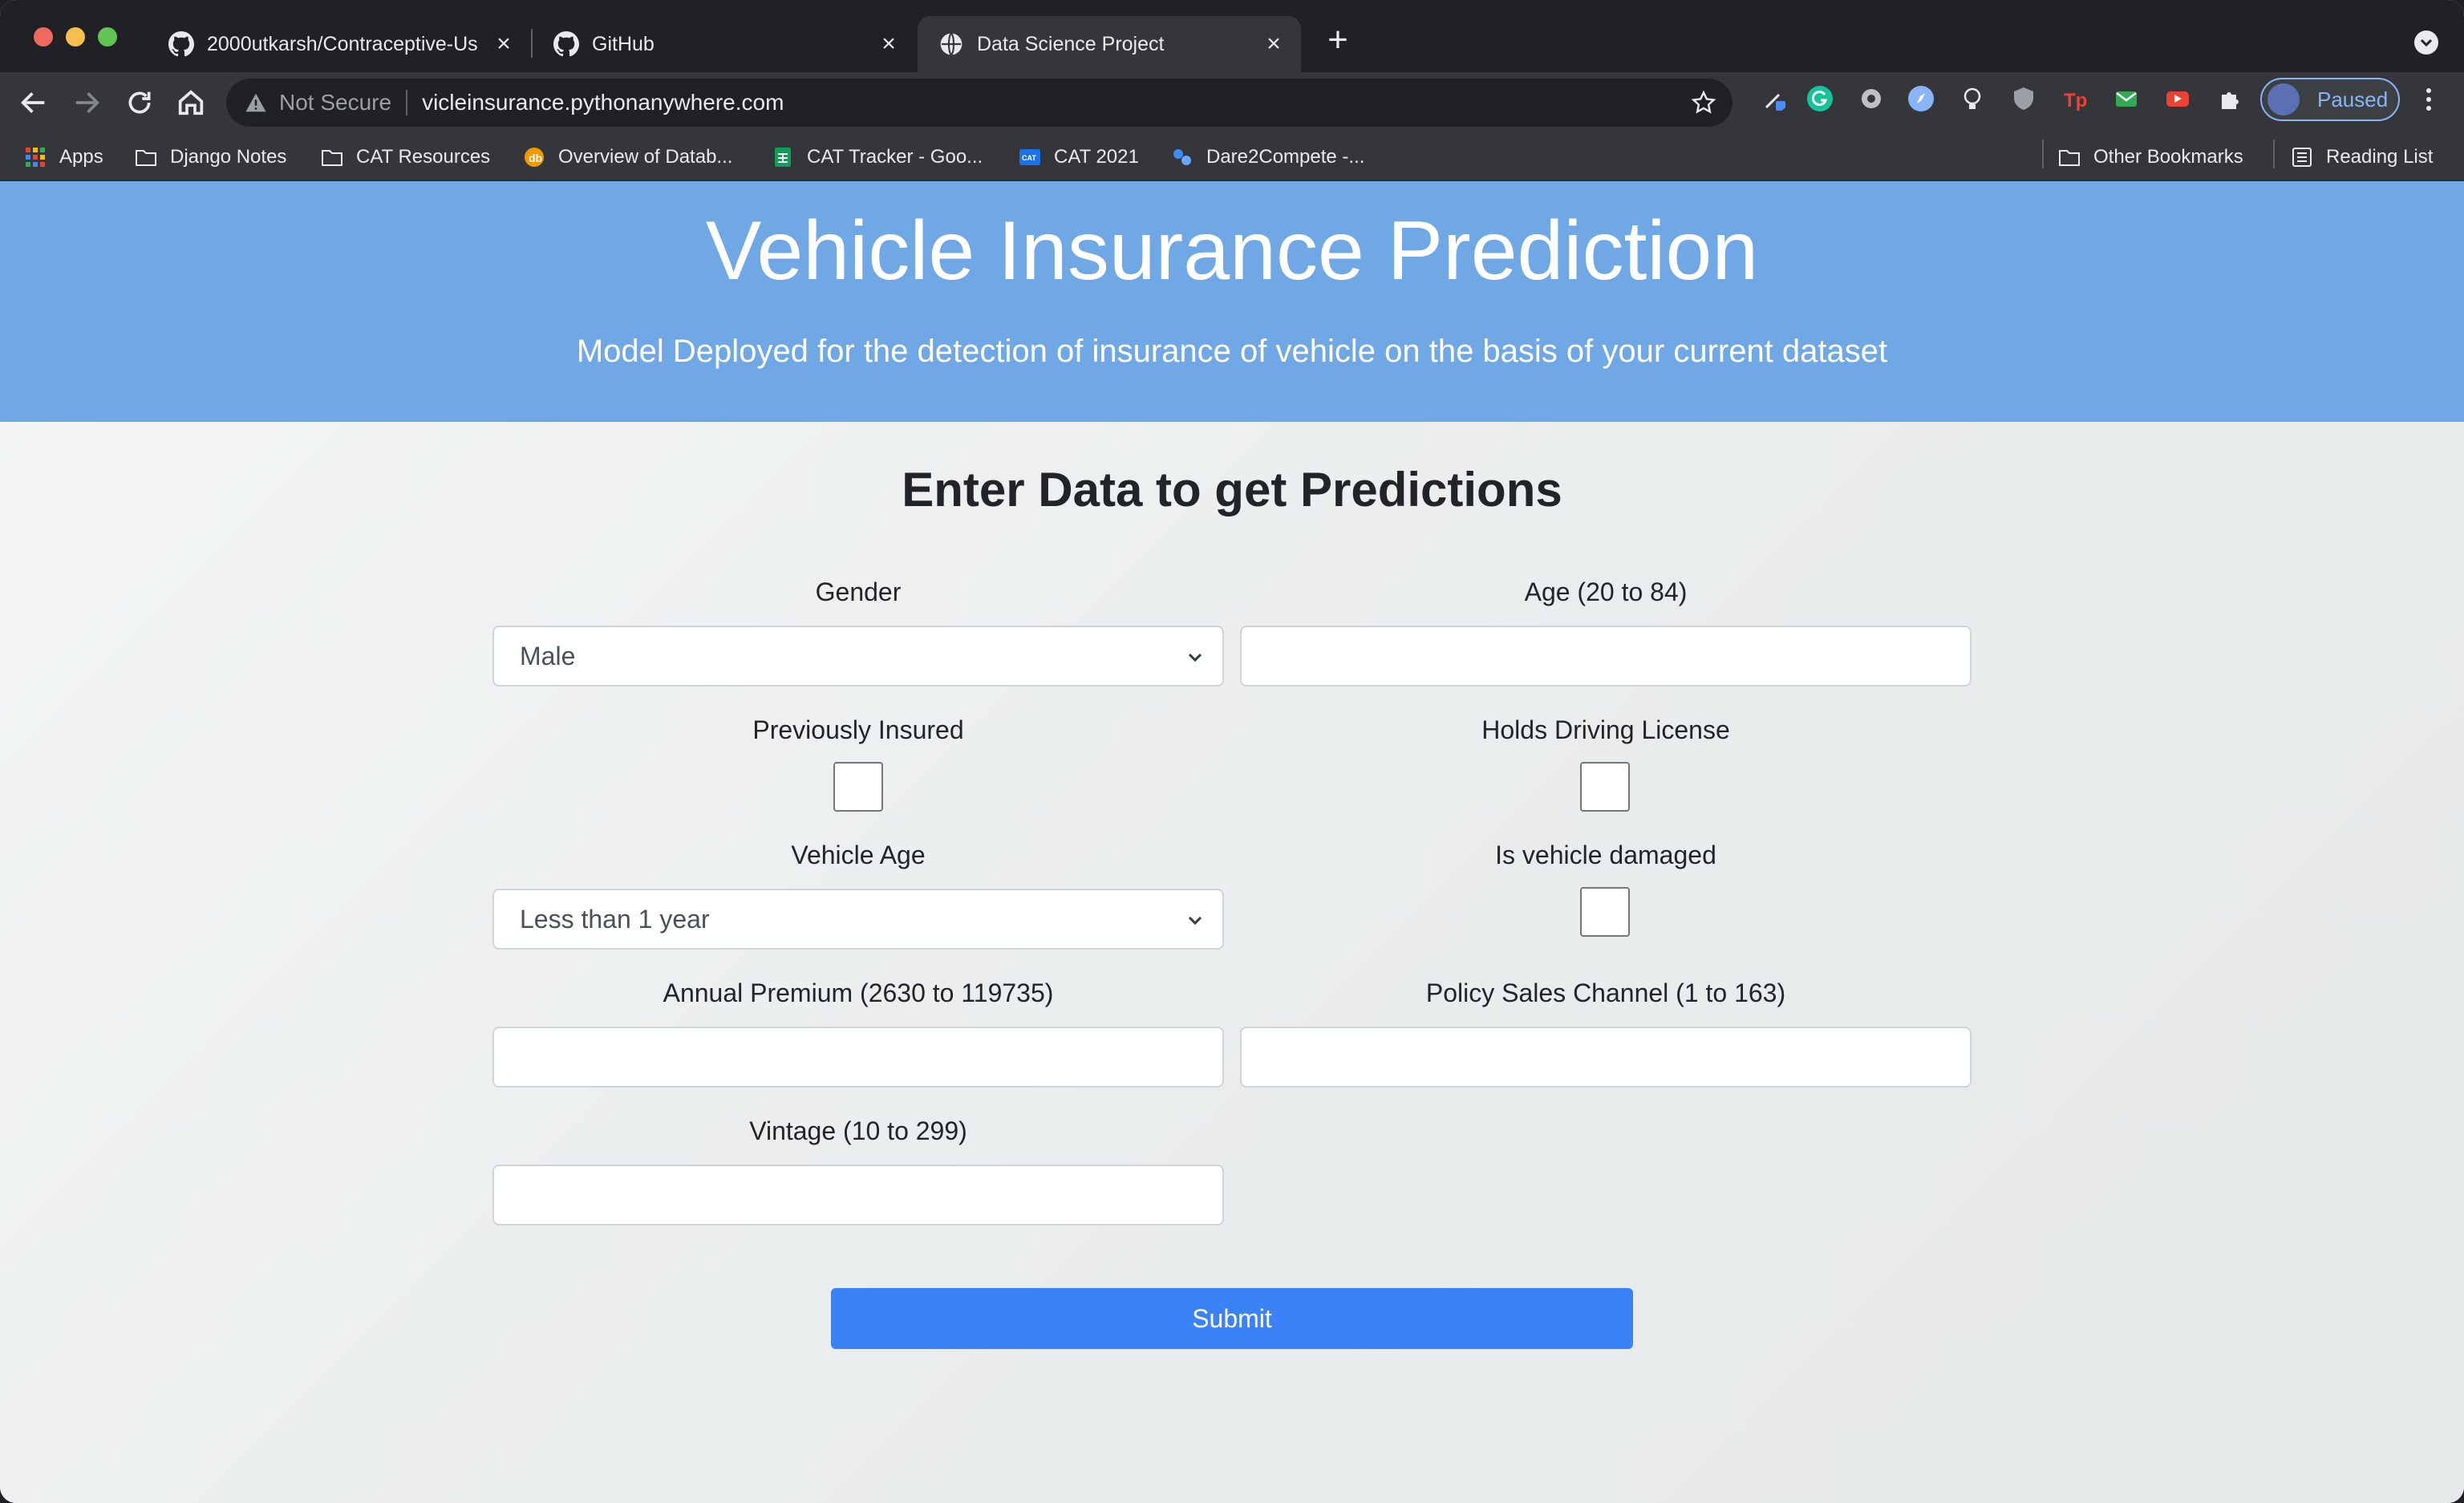  Describe the element at coordinates (858, 855) in the screenshot. I see `vehicle-age-label: Vehicle Age` at that location.